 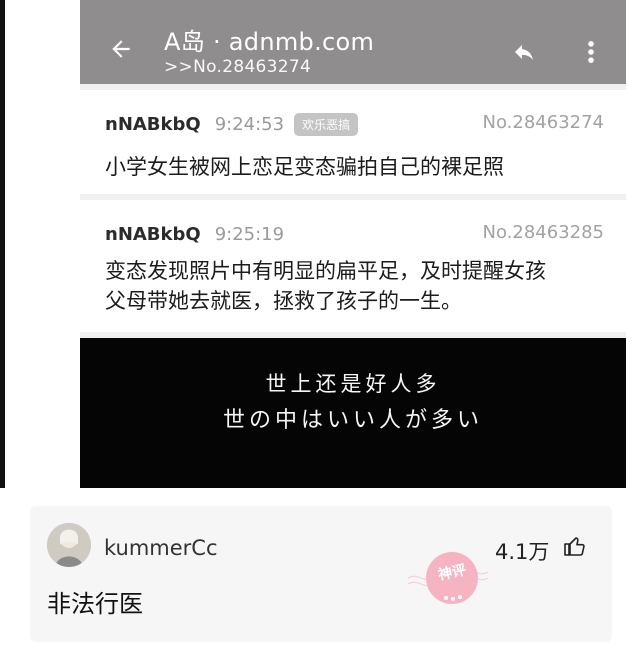 What do you see at coordinates (238, 67) in the screenshot?
I see `thread-number: >>No.28463274` at bounding box center [238, 67].